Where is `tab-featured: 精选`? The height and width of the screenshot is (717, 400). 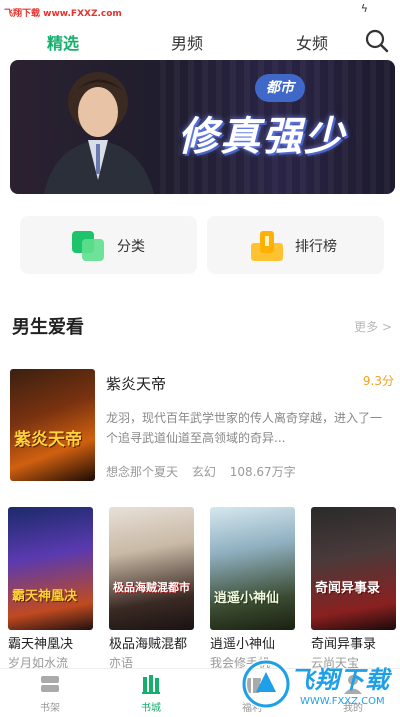 tab-featured: 精选 is located at coordinates (63, 42).